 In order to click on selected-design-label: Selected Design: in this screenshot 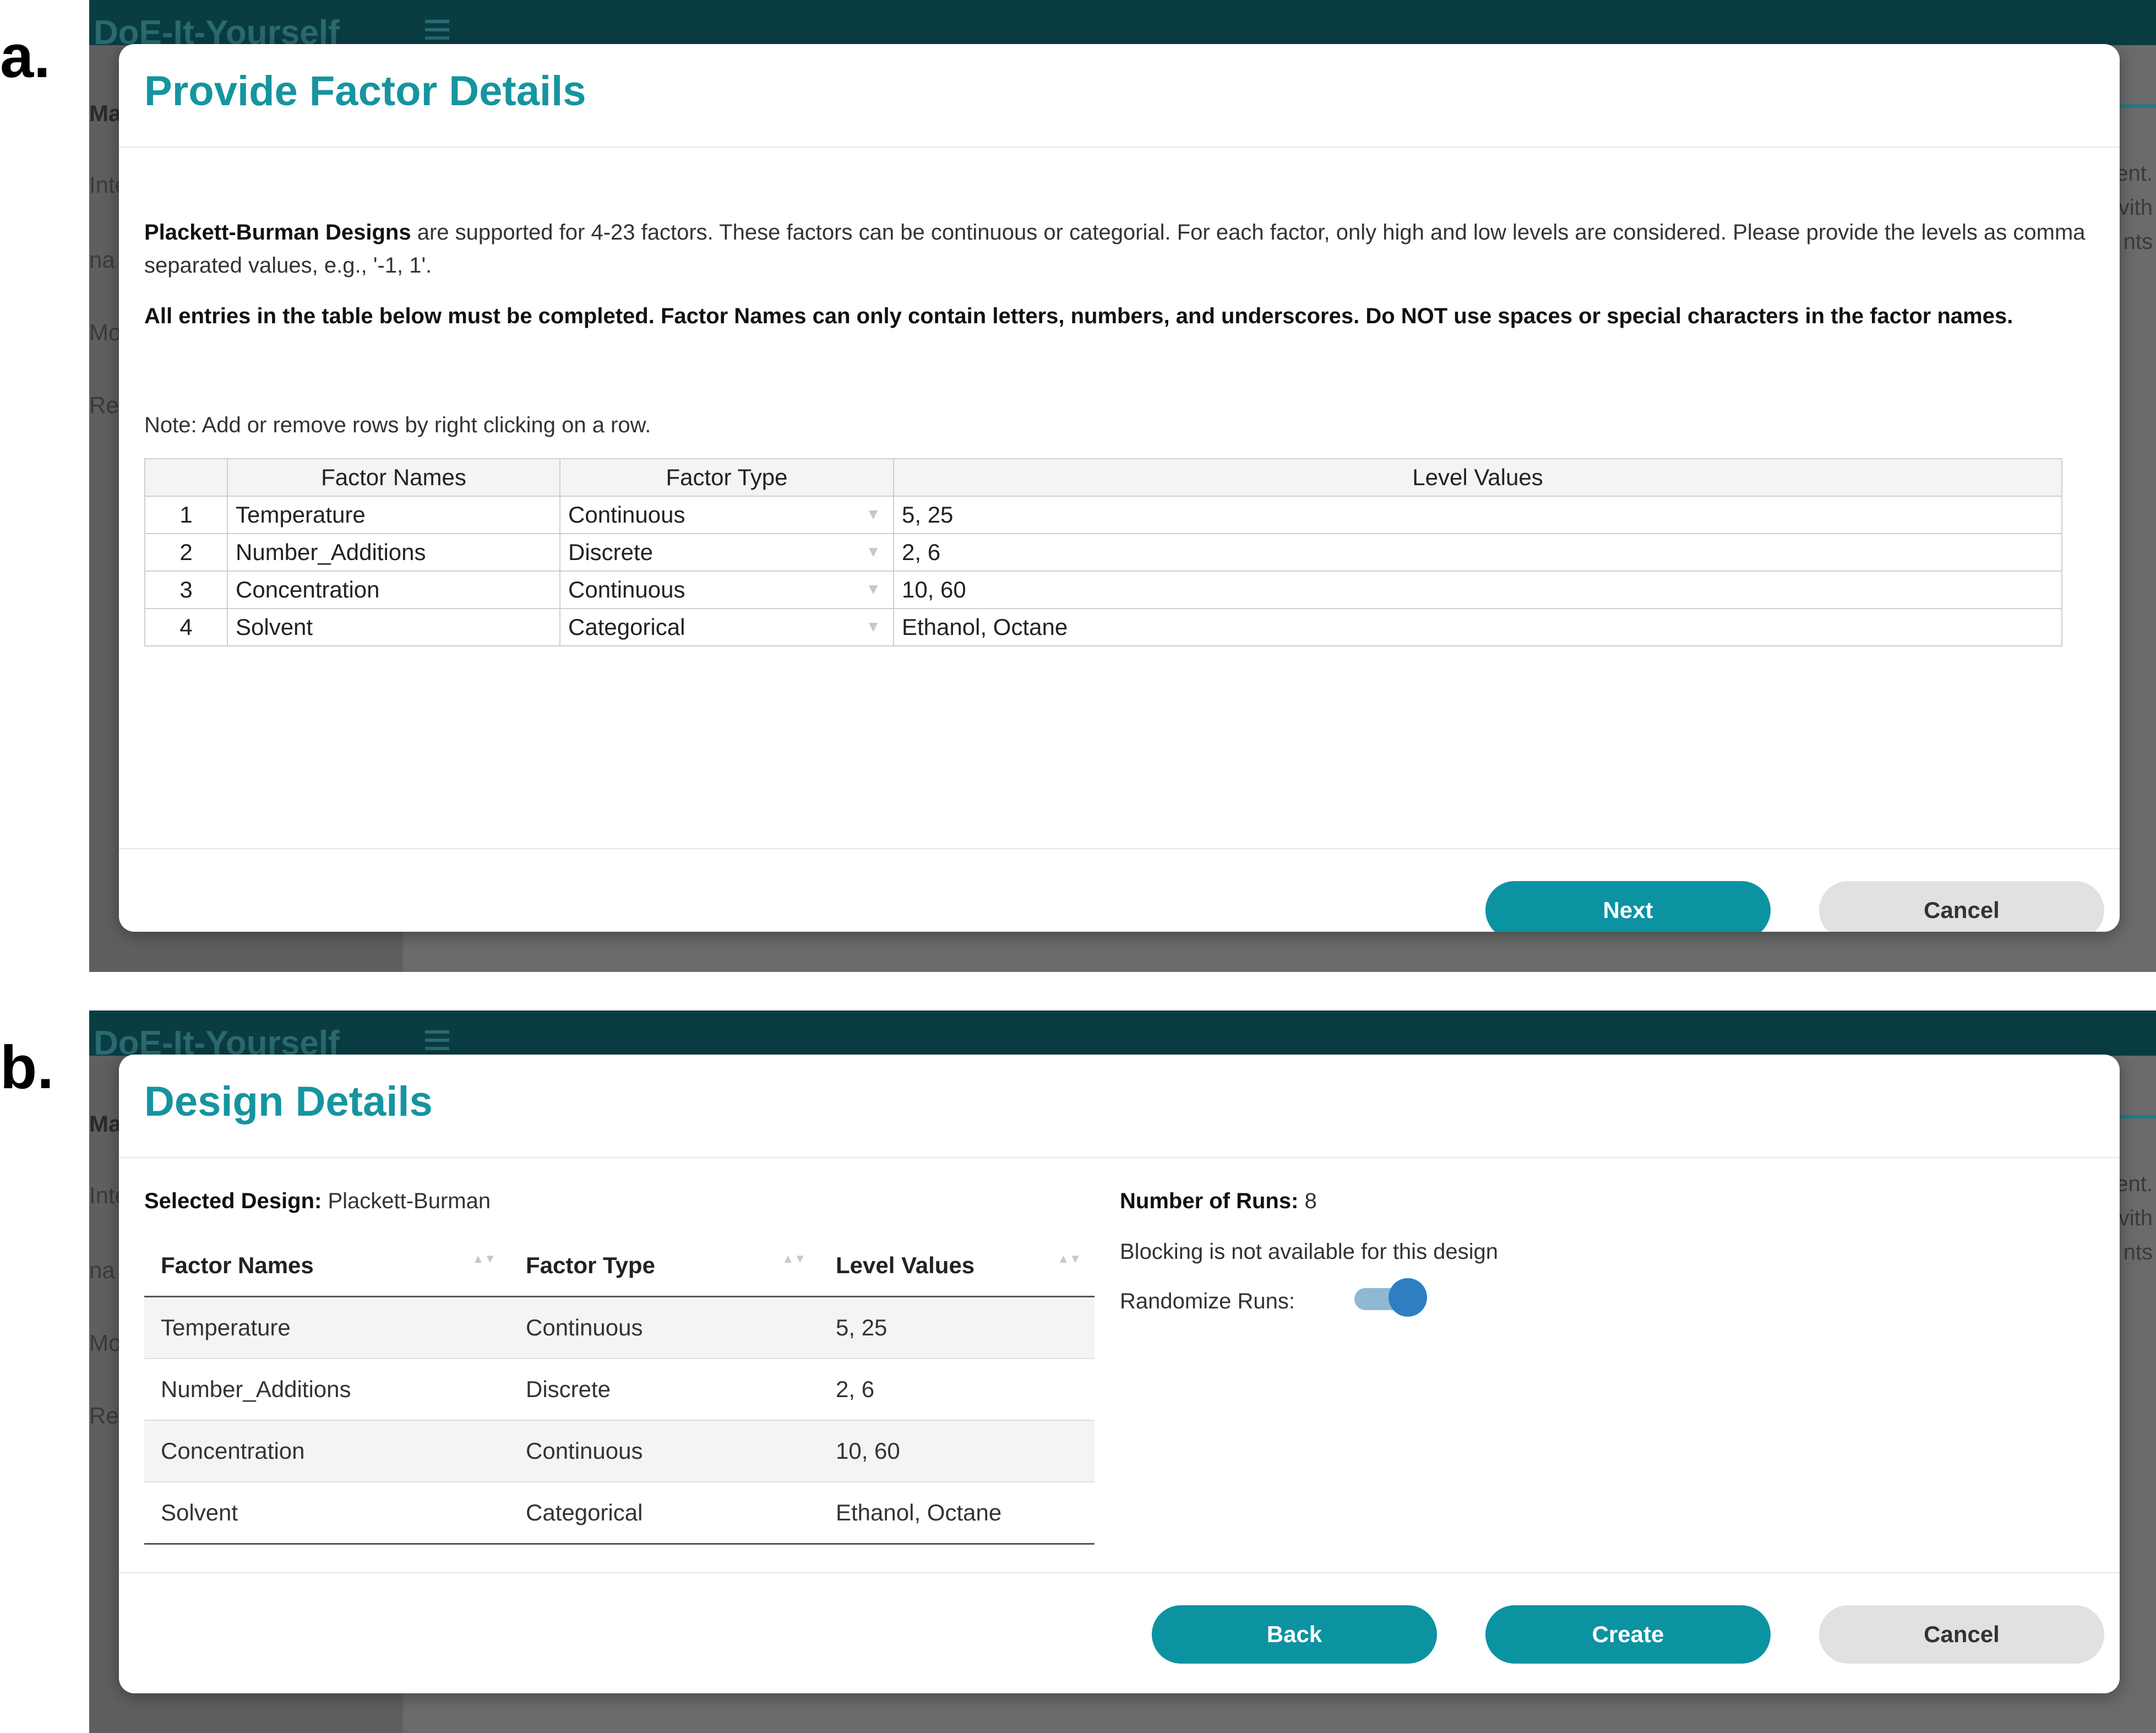, I will do `click(233, 1201)`.